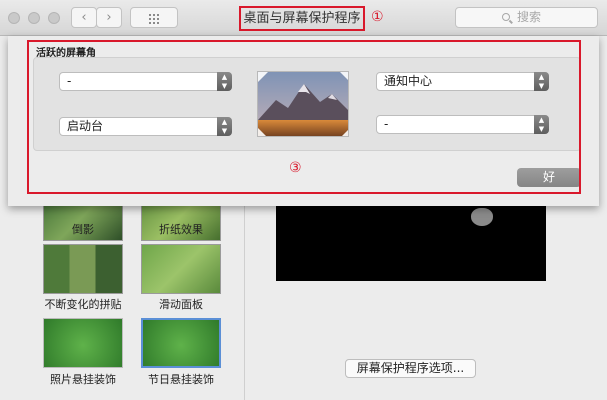 Image resolution: width=607 pixels, height=400 pixels. I want to click on annotation-marker-three: ③, so click(295, 168).